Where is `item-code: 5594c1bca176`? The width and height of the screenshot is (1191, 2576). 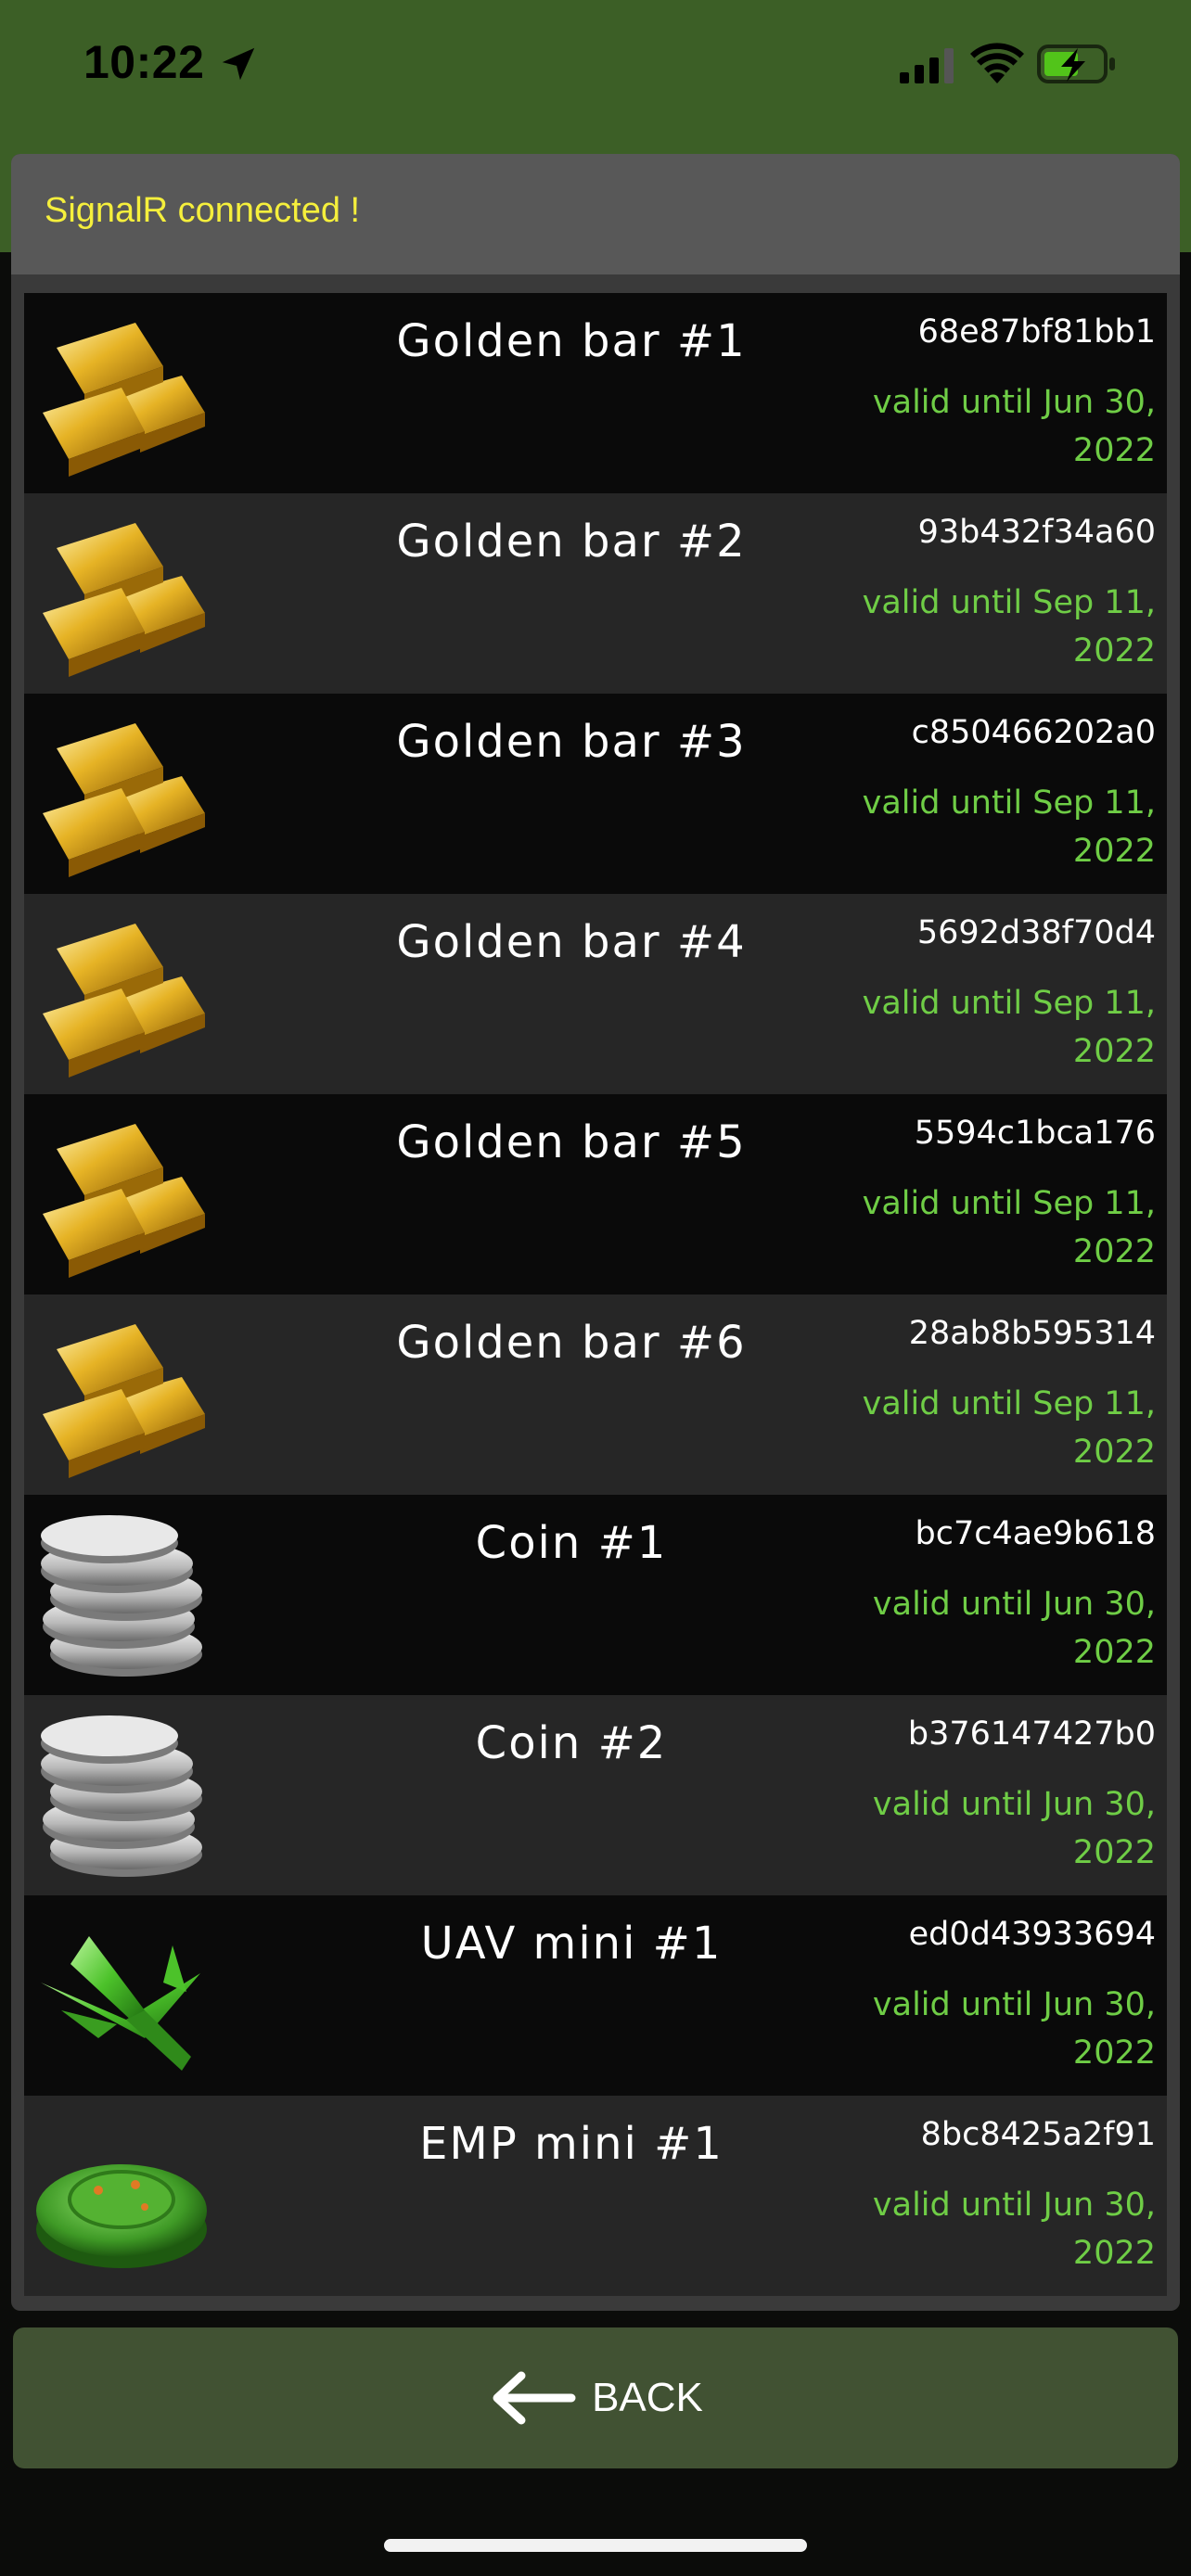
item-code: 5594c1bca176 is located at coordinates (1035, 1133).